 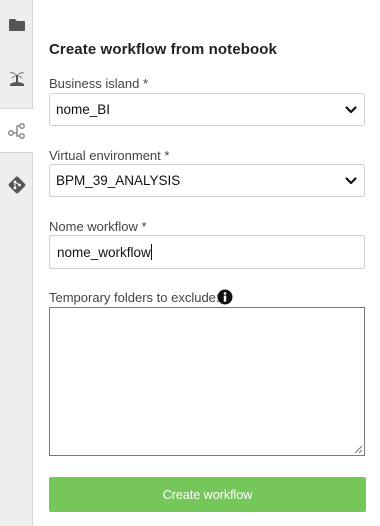 I want to click on git-icon, so click(x=16, y=184).